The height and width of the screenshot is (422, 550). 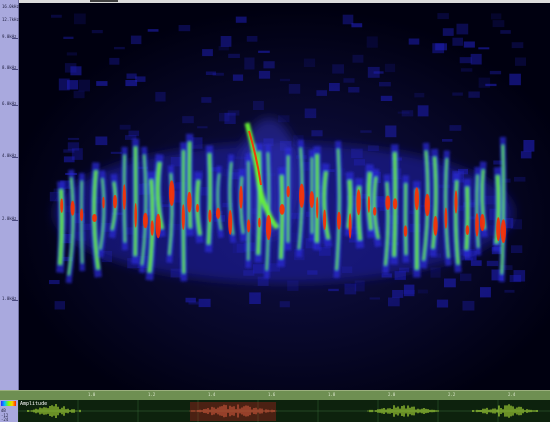 What do you see at coordinates (104, 1) in the screenshot?
I see `overview-position-marker` at bounding box center [104, 1].